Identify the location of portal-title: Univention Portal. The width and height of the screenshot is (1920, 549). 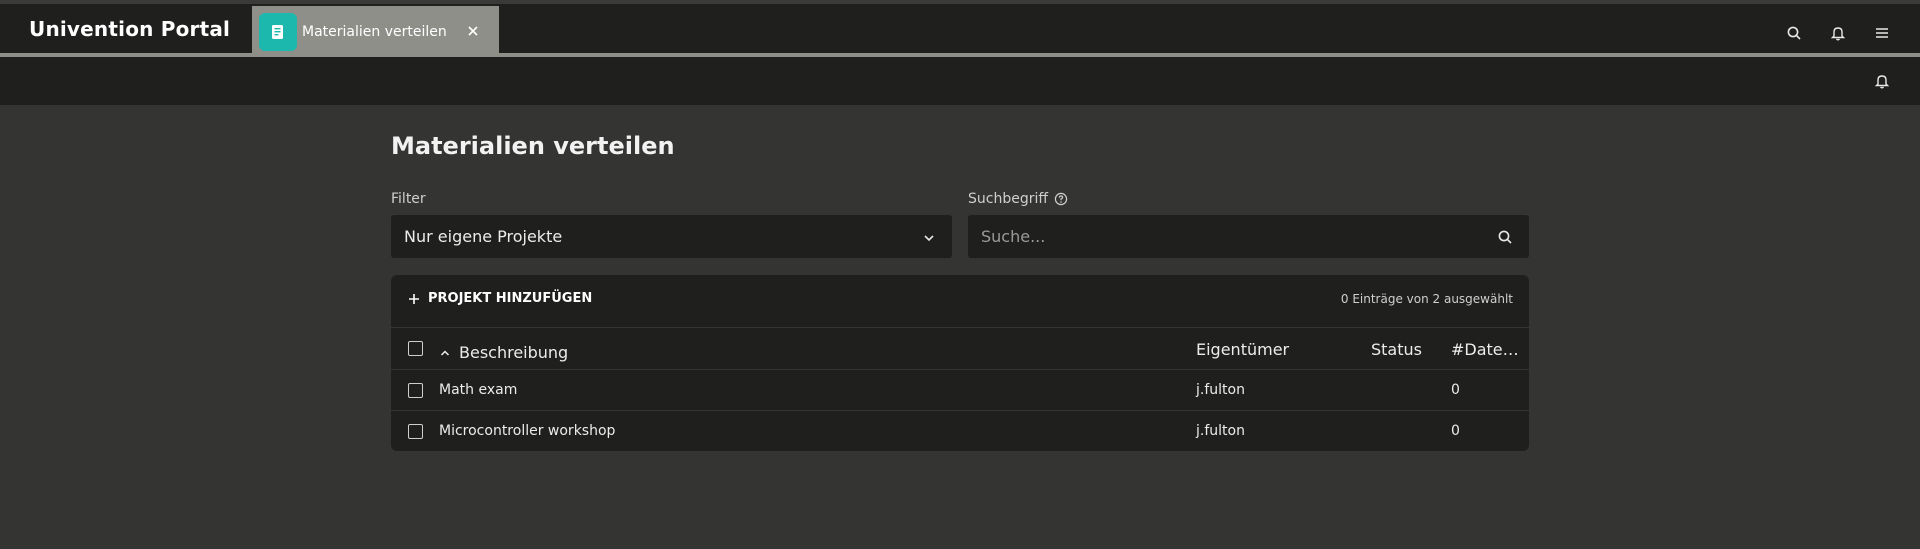
(129, 29).